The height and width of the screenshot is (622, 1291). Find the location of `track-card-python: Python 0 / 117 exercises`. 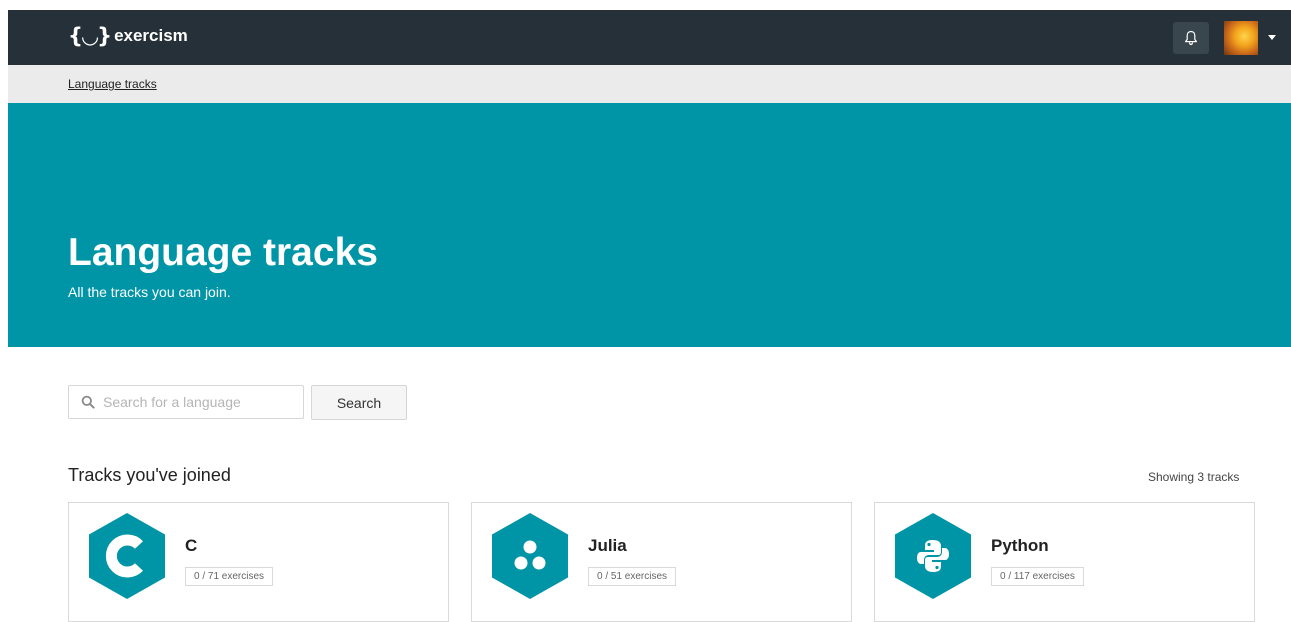

track-card-python: Python 0 / 117 exercises is located at coordinates (1064, 562).